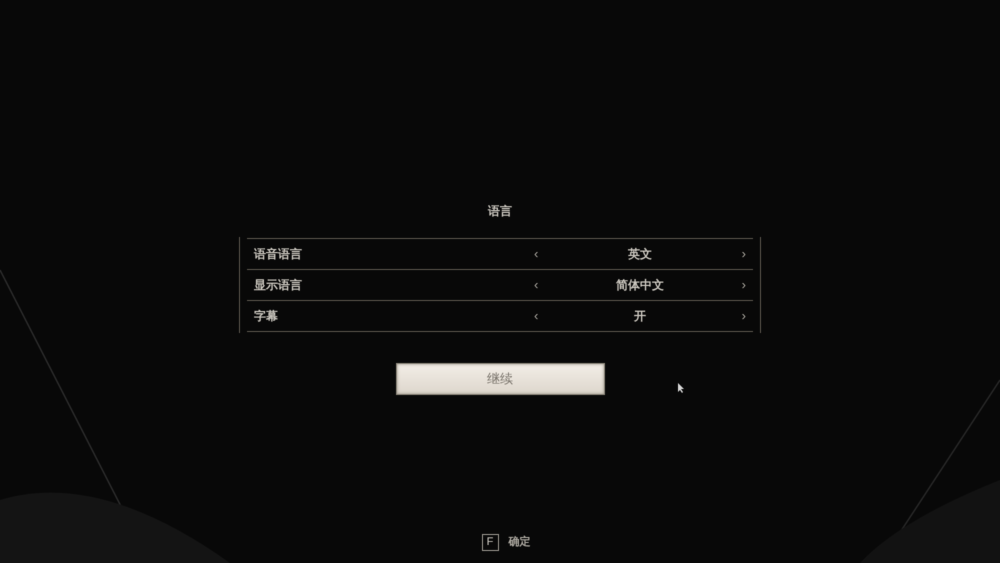  I want to click on setting-value: 简体中文, so click(640, 285).